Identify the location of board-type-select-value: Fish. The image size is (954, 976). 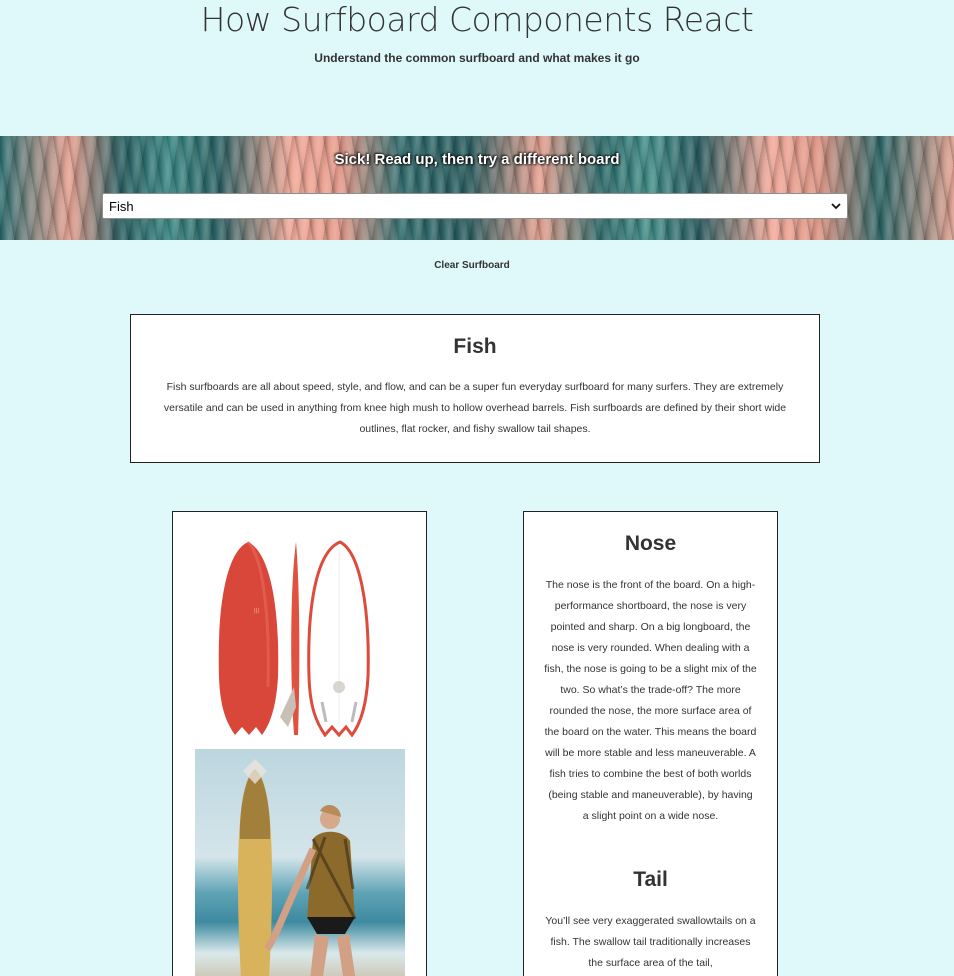
(121, 206).